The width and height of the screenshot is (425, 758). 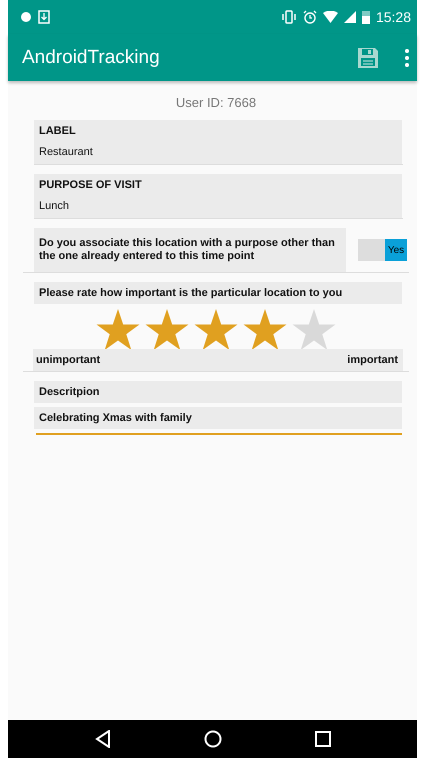 I want to click on rating-prompt: Please rate how important is the particular location to you, so click(x=218, y=293).